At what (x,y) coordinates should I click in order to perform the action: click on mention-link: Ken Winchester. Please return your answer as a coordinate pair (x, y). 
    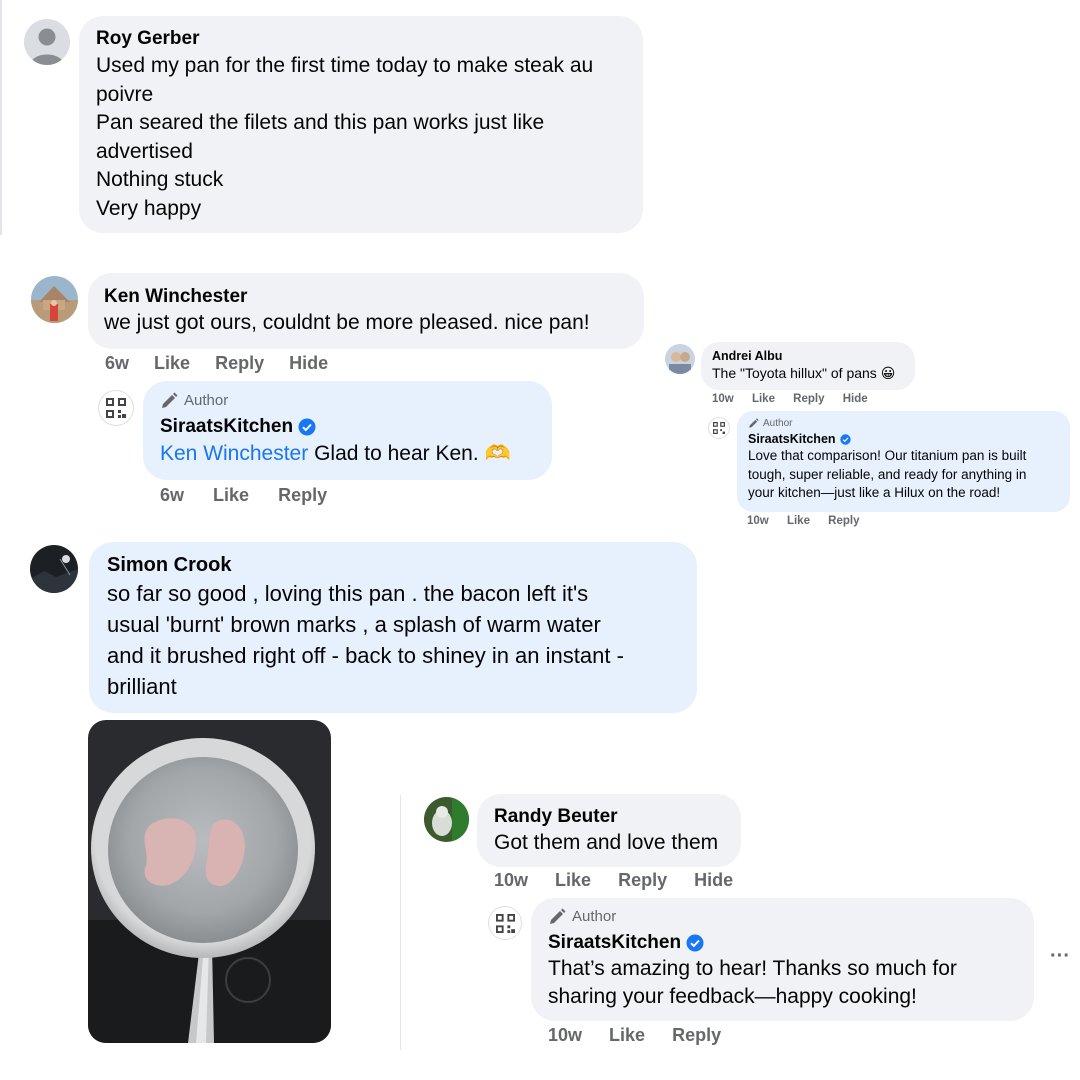
    Looking at the image, I should click on (234, 453).